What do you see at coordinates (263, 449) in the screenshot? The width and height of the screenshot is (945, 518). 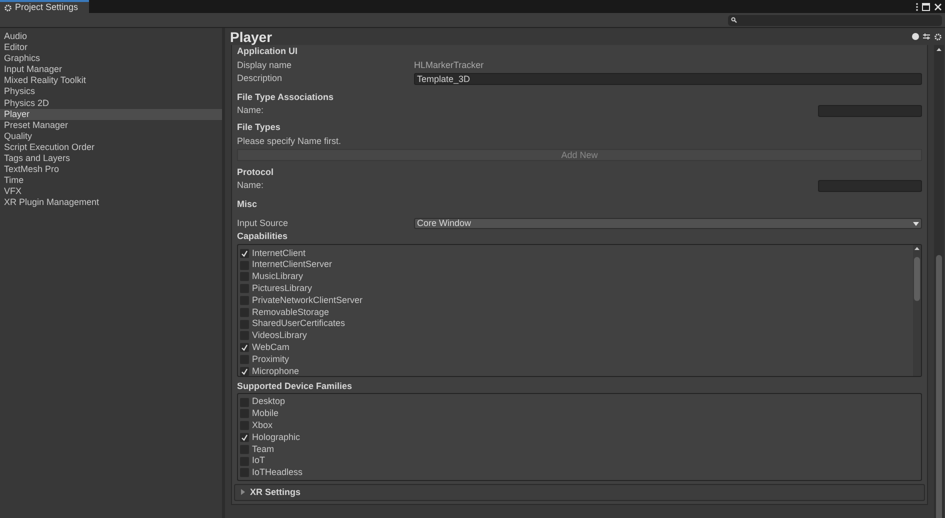 I see `checkbox-label: Team` at bounding box center [263, 449].